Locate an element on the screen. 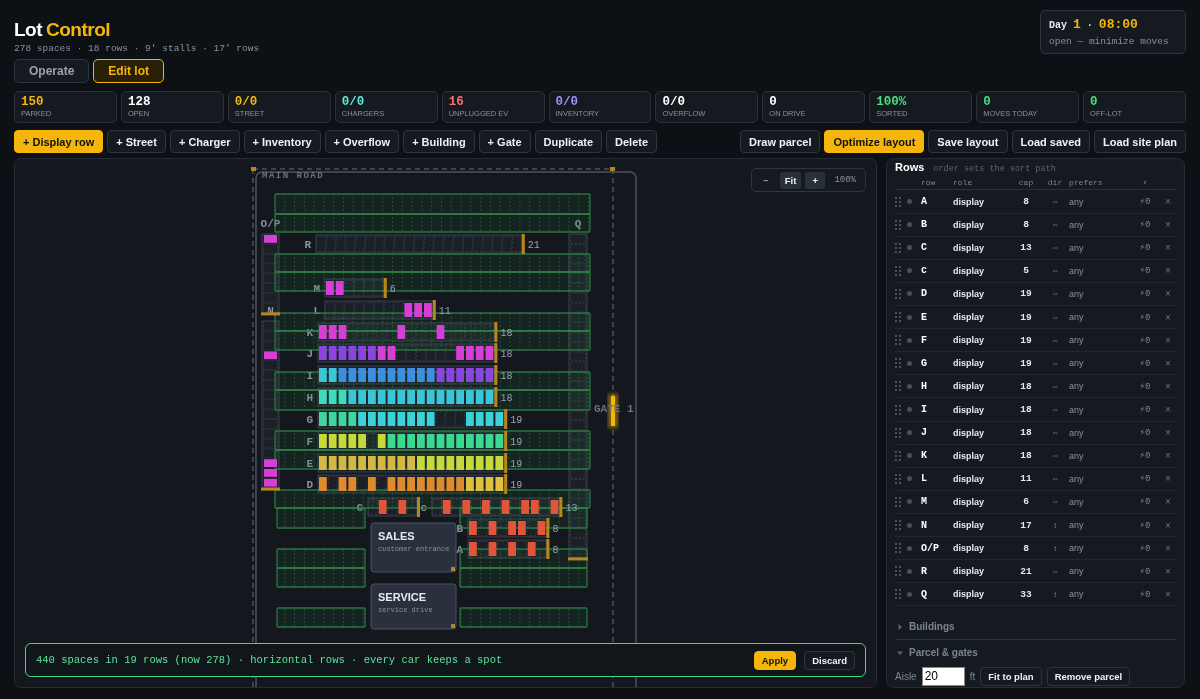  row-label: B is located at coordinates (459, 529).